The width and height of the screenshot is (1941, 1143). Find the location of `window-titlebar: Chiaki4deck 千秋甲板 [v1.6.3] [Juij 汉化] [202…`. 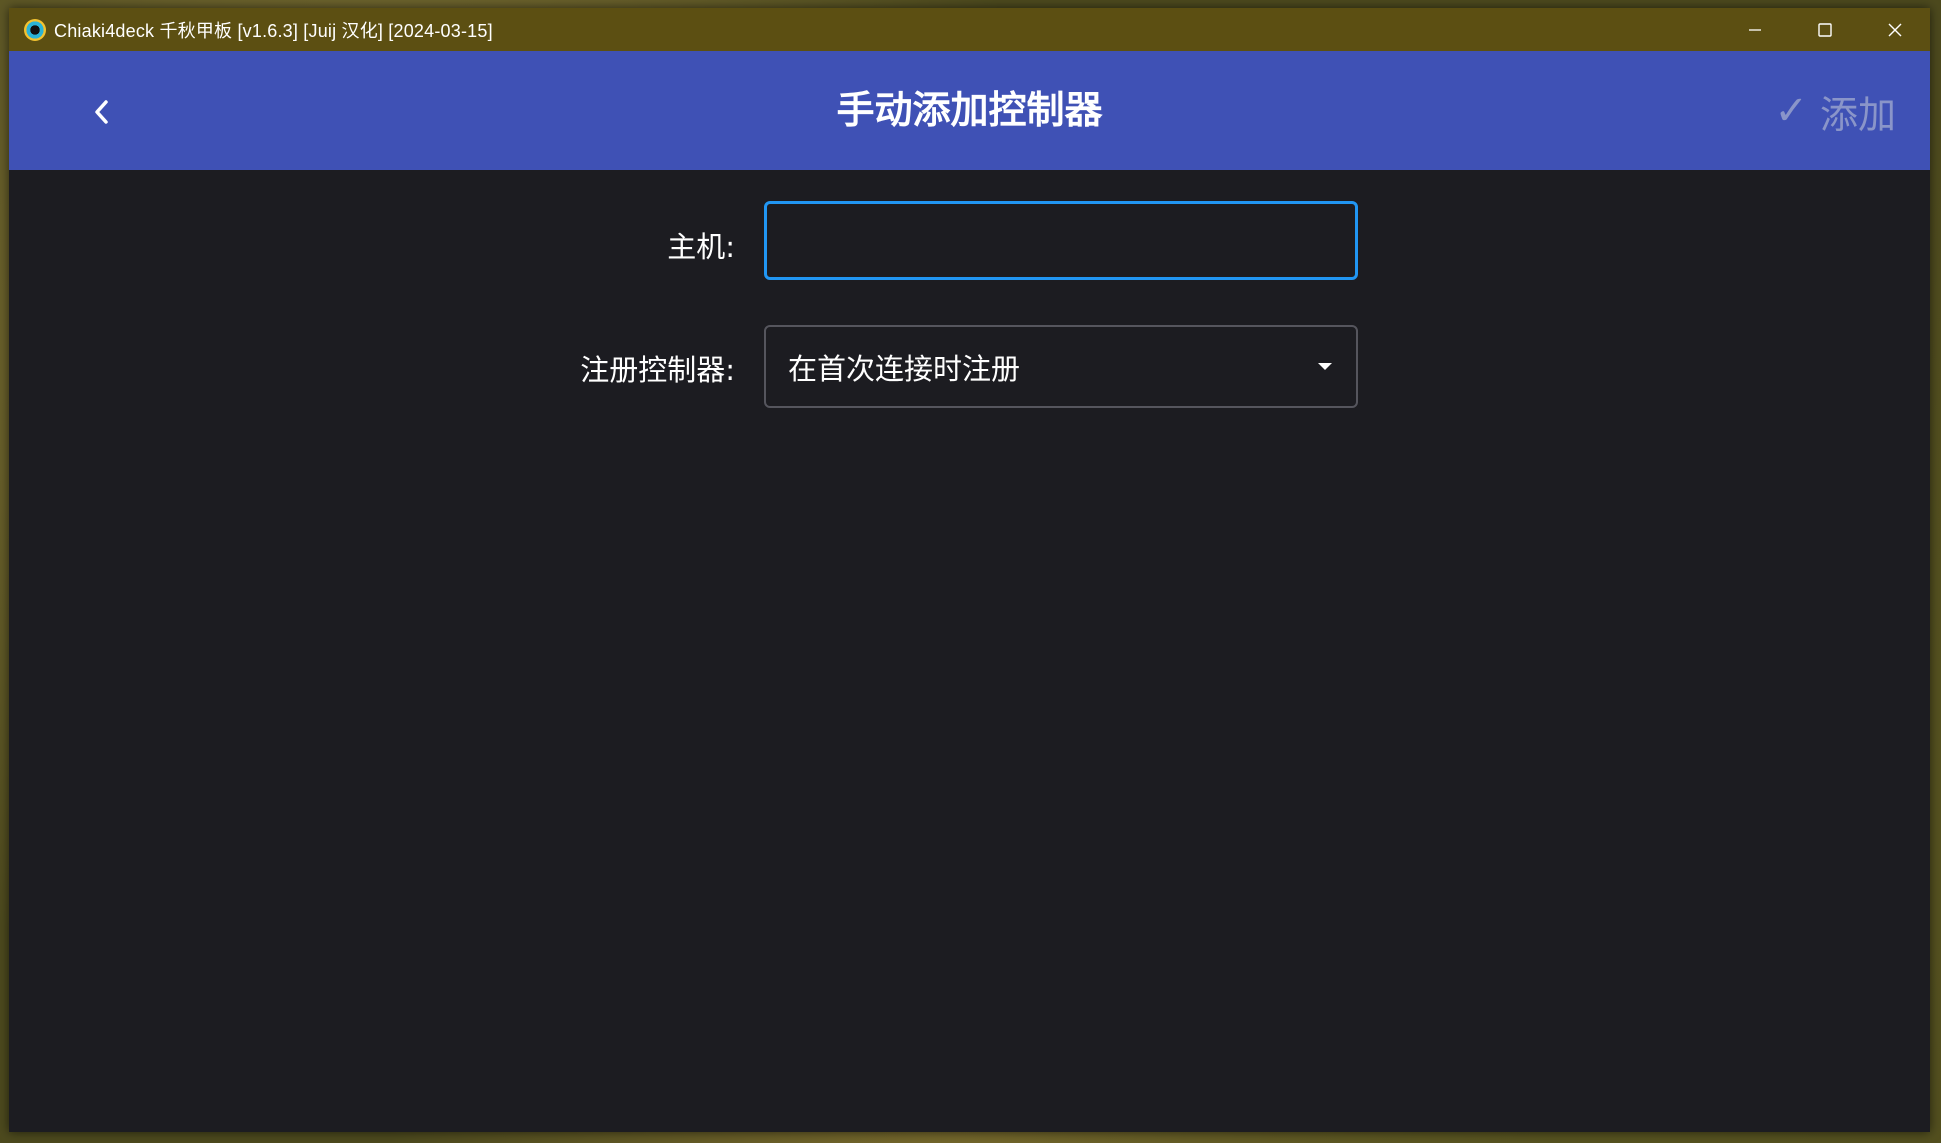

window-titlebar: Chiaki4deck 千秋甲板 [v1.6.3] [Juij 汉化] [202… is located at coordinates (969, 29).